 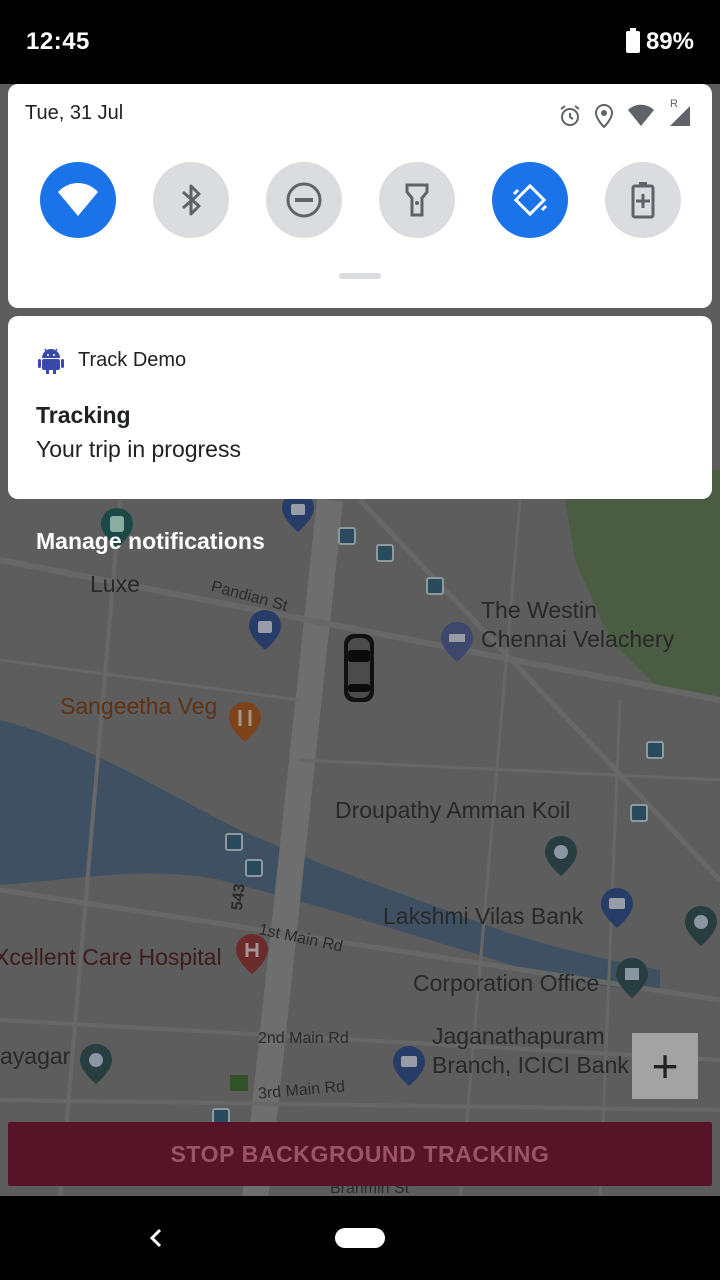 I want to click on status-right: 89%, so click(x=659, y=42).